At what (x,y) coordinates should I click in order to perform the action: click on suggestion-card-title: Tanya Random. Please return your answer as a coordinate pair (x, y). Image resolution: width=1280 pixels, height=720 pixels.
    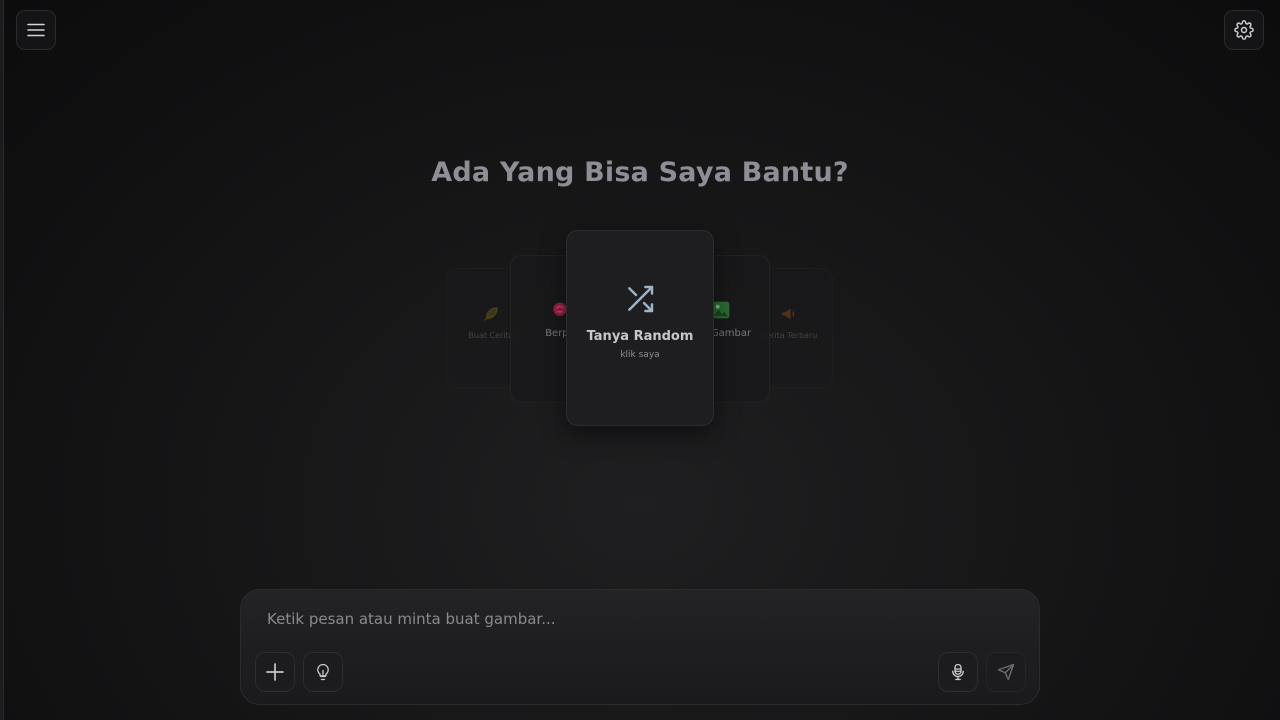
    Looking at the image, I should click on (640, 336).